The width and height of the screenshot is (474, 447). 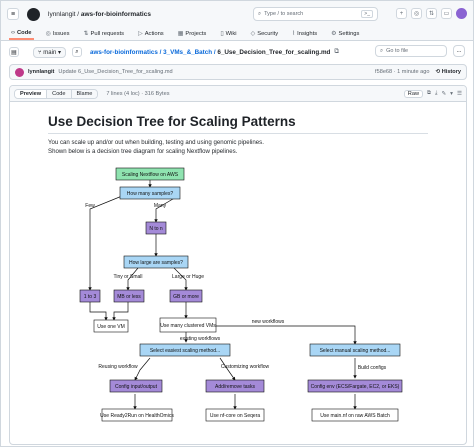 What do you see at coordinates (253, 34) in the screenshot?
I see `shield-icon: ◇` at bounding box center [253, 34].